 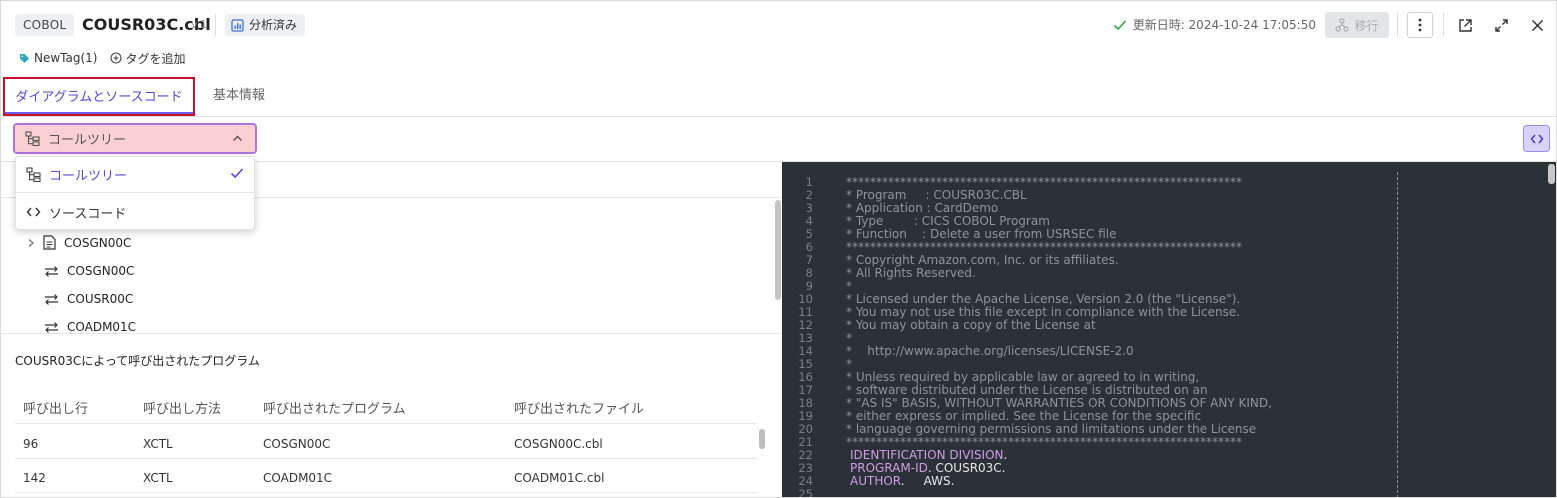 What do you see at coordinates (102, 58) in the screenshot?
I see `tag-bar: NewTag(1) タグを追加` at bounding box center [102, 58].